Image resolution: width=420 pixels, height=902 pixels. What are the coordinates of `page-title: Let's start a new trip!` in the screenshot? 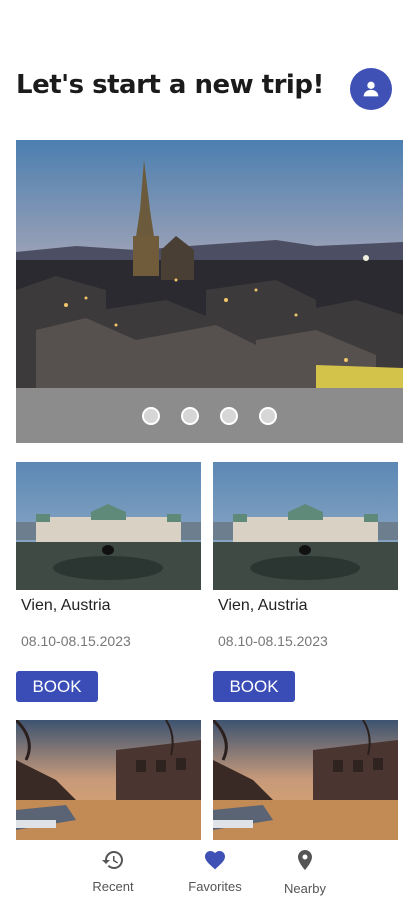 It's located at (170, 85).